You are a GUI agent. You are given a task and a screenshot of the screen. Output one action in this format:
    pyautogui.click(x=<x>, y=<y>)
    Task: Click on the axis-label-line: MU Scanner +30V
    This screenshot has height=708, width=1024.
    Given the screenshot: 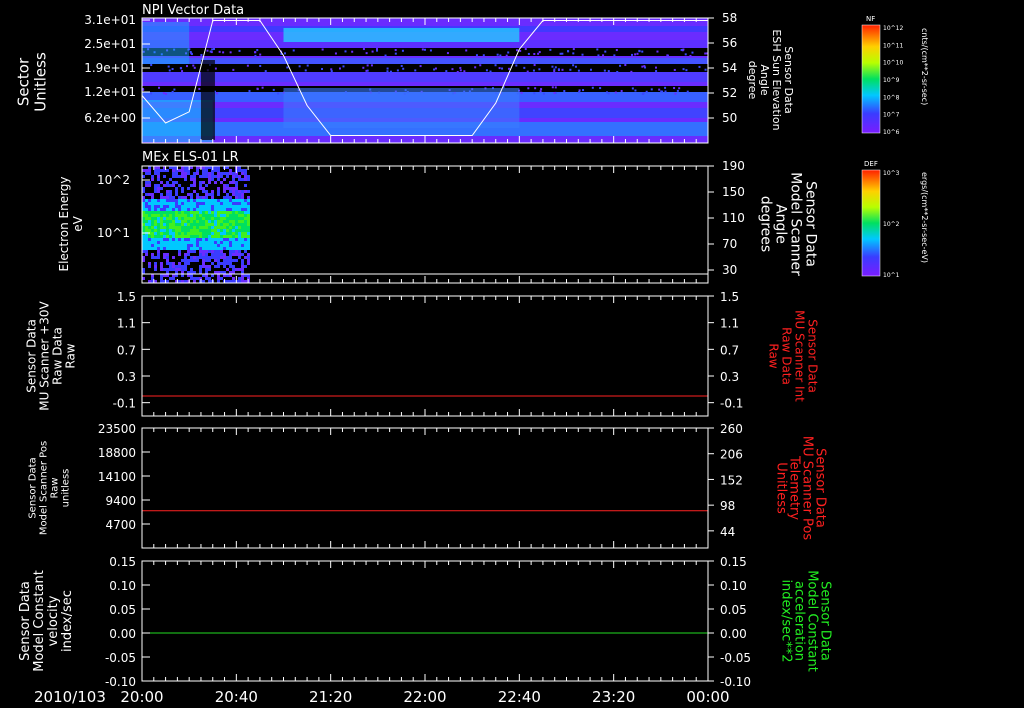 What is the action you would take?
    pyautogui.click(x=45, y=356)
    